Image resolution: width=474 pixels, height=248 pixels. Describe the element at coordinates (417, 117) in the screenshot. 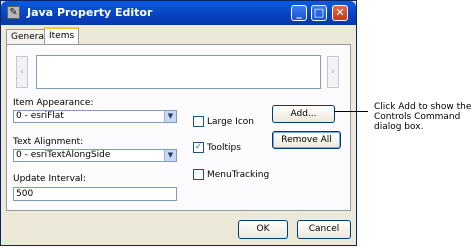

I see `callout-line-2: Controls Command` at that location.